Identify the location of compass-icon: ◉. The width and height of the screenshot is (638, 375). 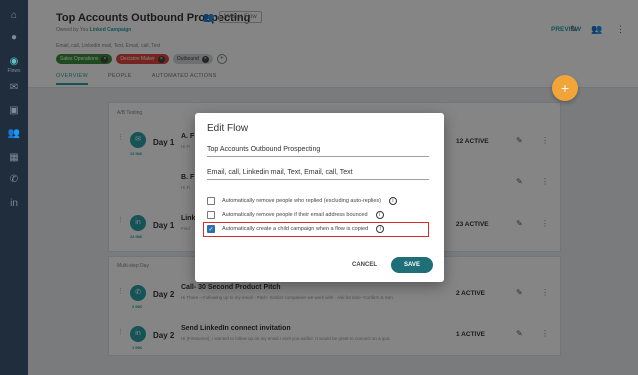
(14, 61).